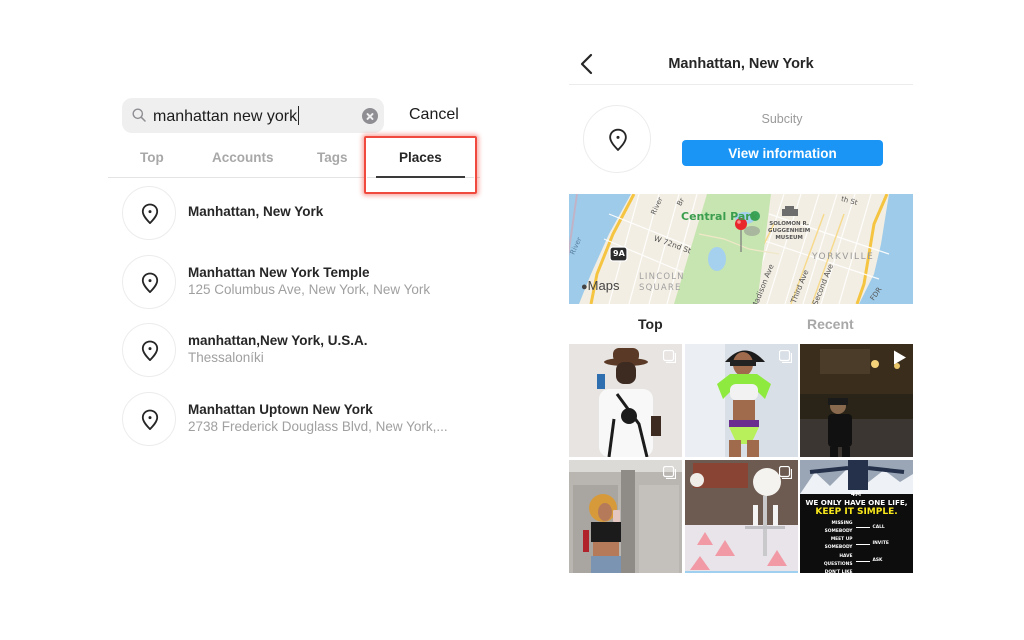  Describe the element at coordinates (302, 357) in the screenshot. I see `place-result: manhattan,New York, U.S.A. Thessaloníki` at that location.